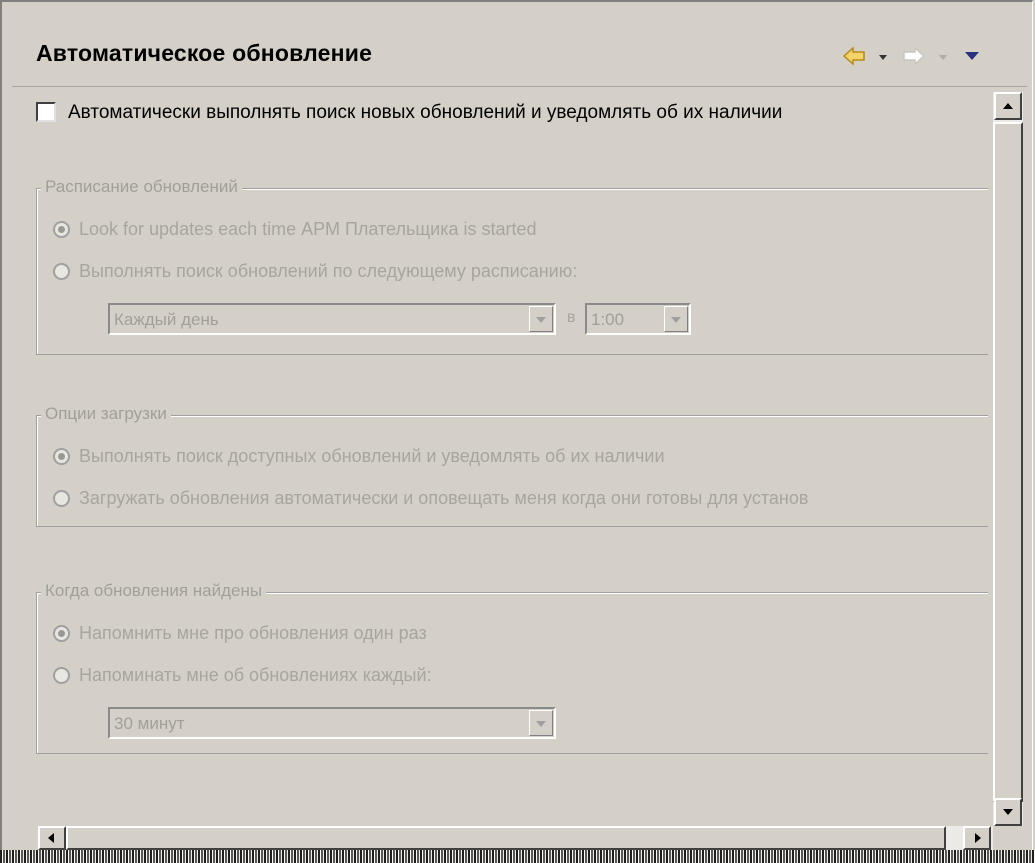  I want to click on schedule-group-title: Расписание обновлений, so click(141, 187).